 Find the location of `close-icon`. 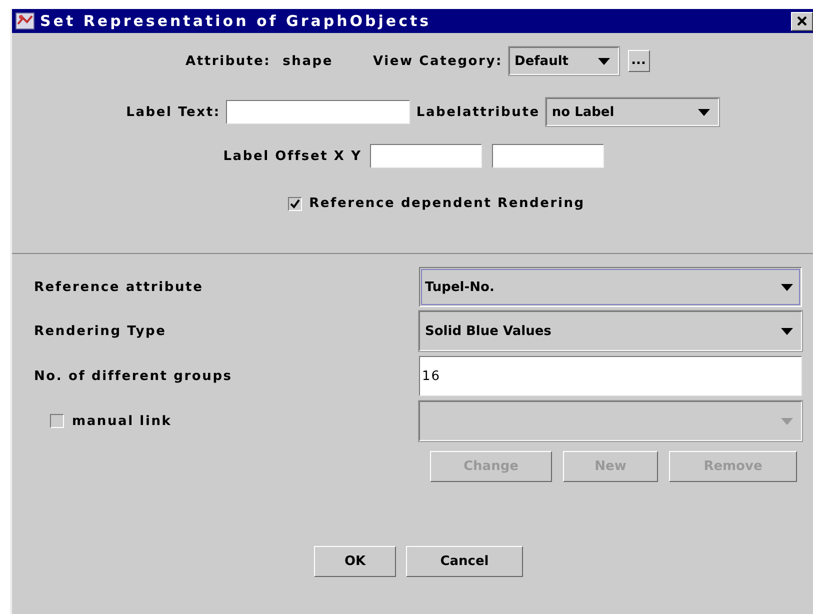

close-icon is located at coordinates (802, 21).